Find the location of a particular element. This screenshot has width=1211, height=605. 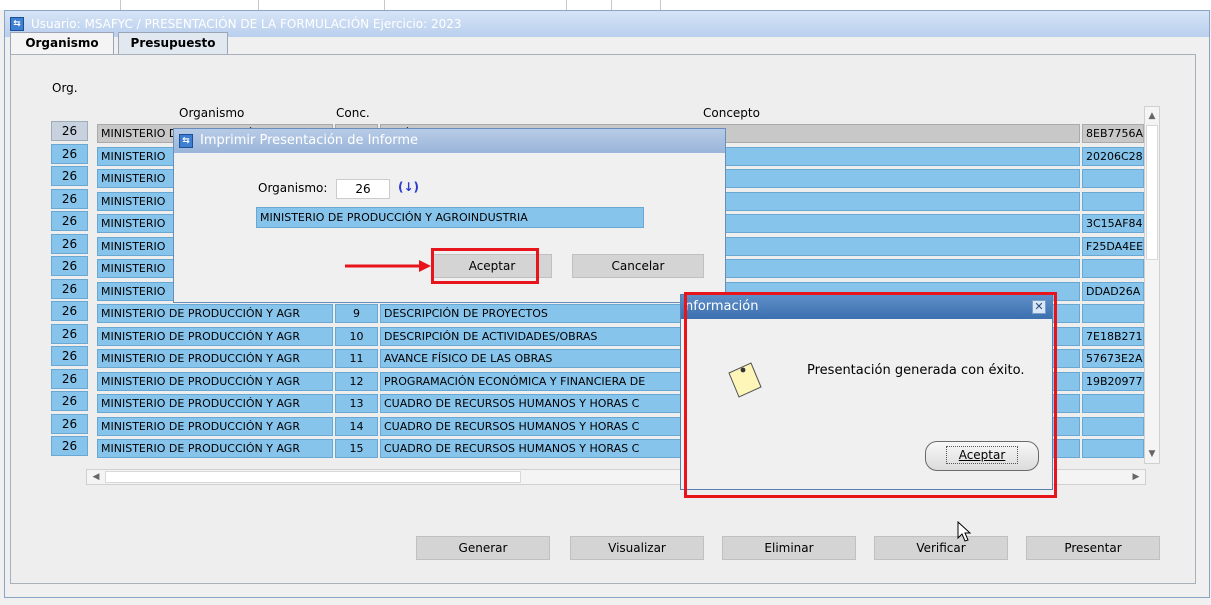

header-org: Org. is located at coordinates (65, 88).